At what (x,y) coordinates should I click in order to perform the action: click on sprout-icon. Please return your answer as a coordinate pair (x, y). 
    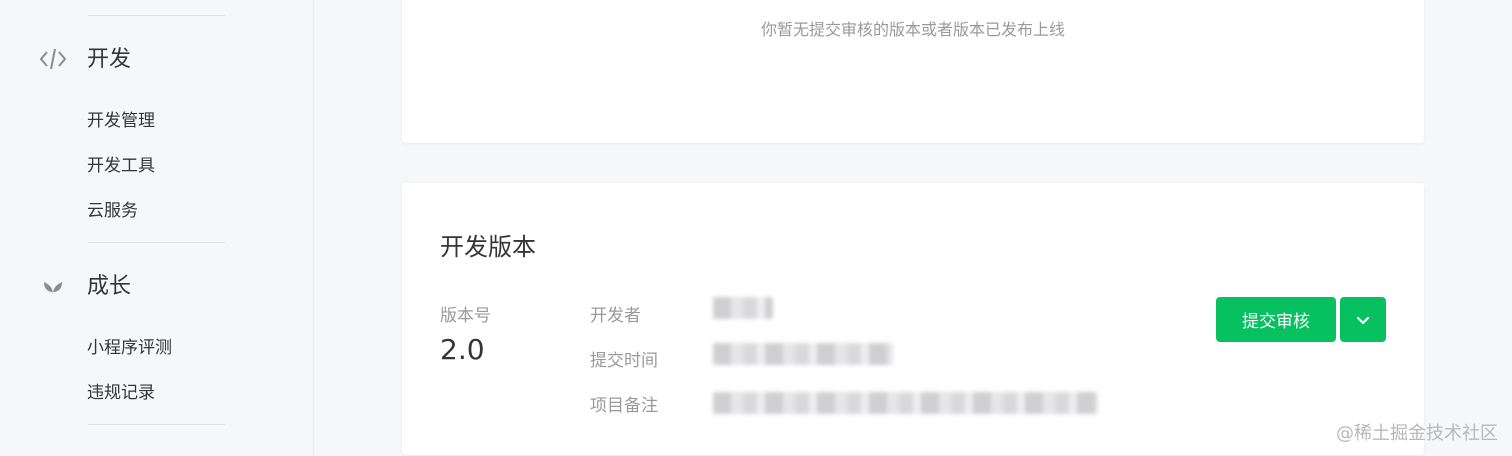
    Looking at the image, I should click on (53, 289).